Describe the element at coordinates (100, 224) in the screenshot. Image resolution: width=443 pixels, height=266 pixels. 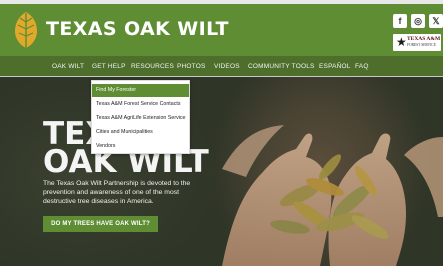
I see `oak-wilt-check-button: DO MY TREES HAVE OAK WILT?` at that location.